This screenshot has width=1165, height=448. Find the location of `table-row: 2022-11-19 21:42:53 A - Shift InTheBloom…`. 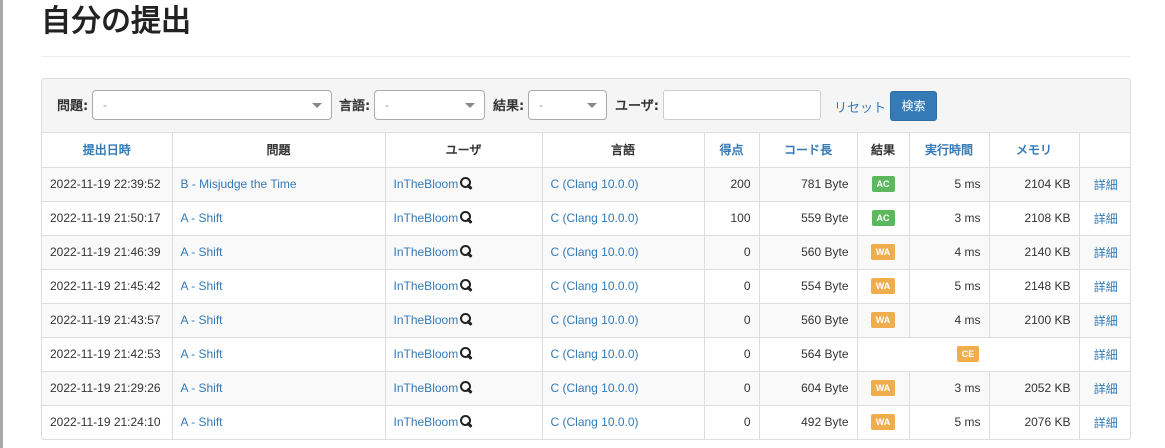

table-row: 2022-11-19 21:42:53 A - Shift InTheBloom… is located at coordinates (586, 354).